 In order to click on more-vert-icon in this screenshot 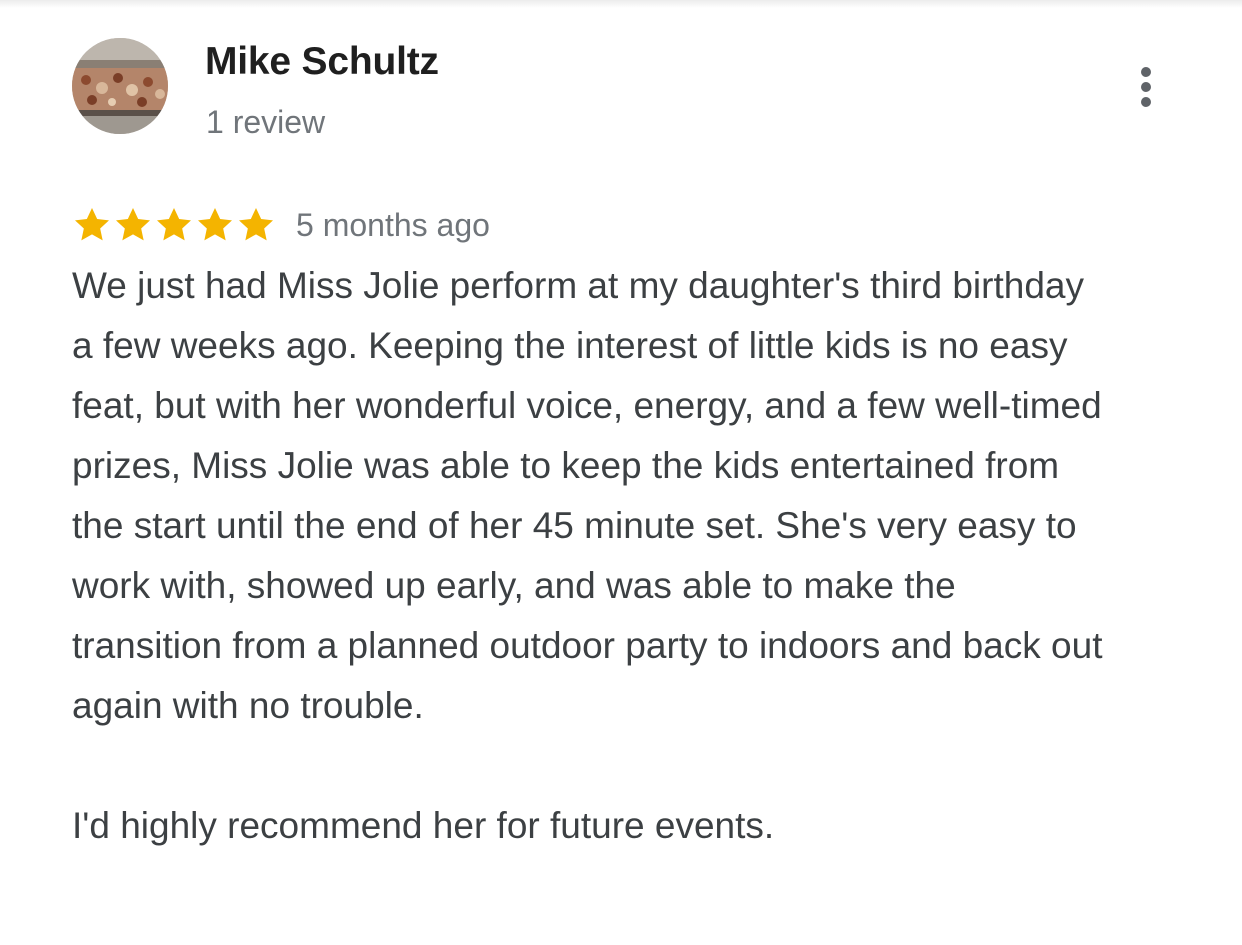, I will do `click(1146, 72)`.